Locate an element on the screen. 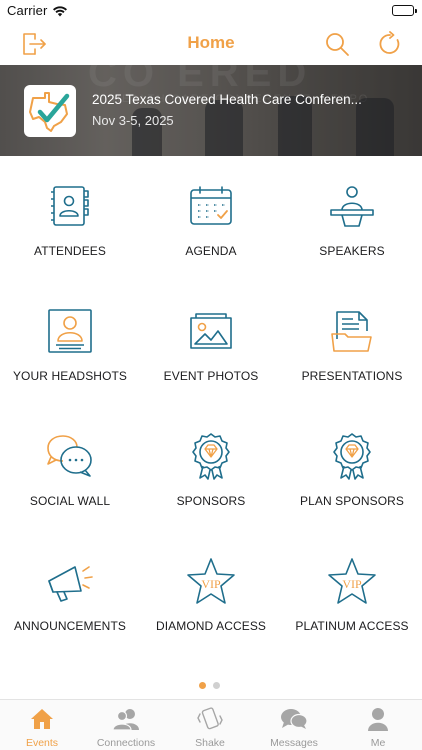 Image resolution: width=422 pixels, height=750 pixels. tile-plan-sponsors: PLAN SPONSORS is located at coordinates (352, 468).